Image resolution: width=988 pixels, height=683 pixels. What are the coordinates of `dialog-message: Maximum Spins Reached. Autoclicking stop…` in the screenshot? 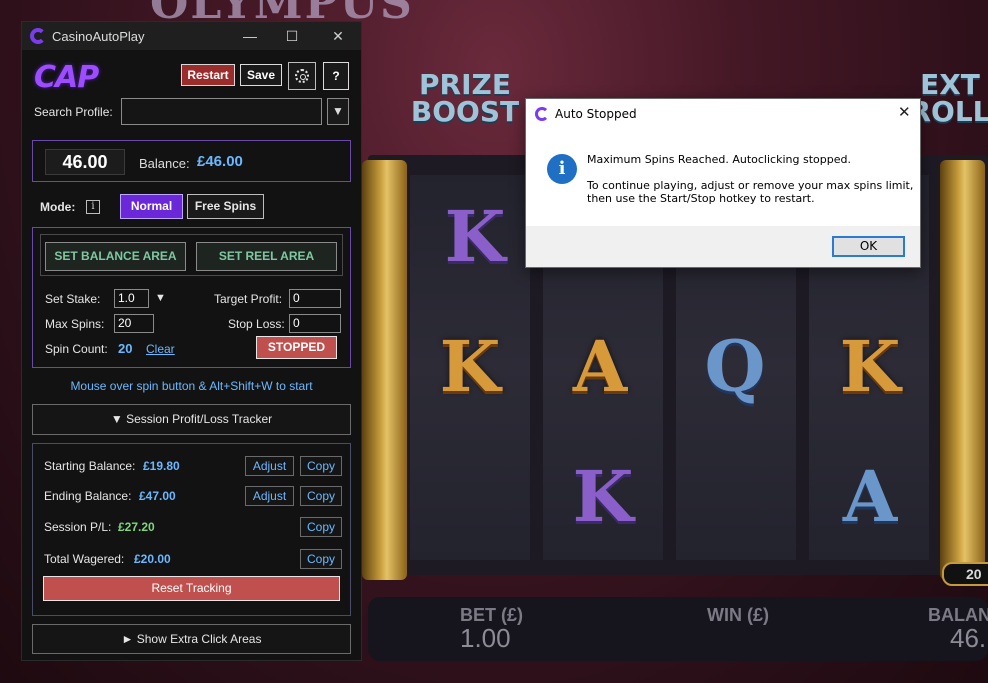 It's located at (719, 159).